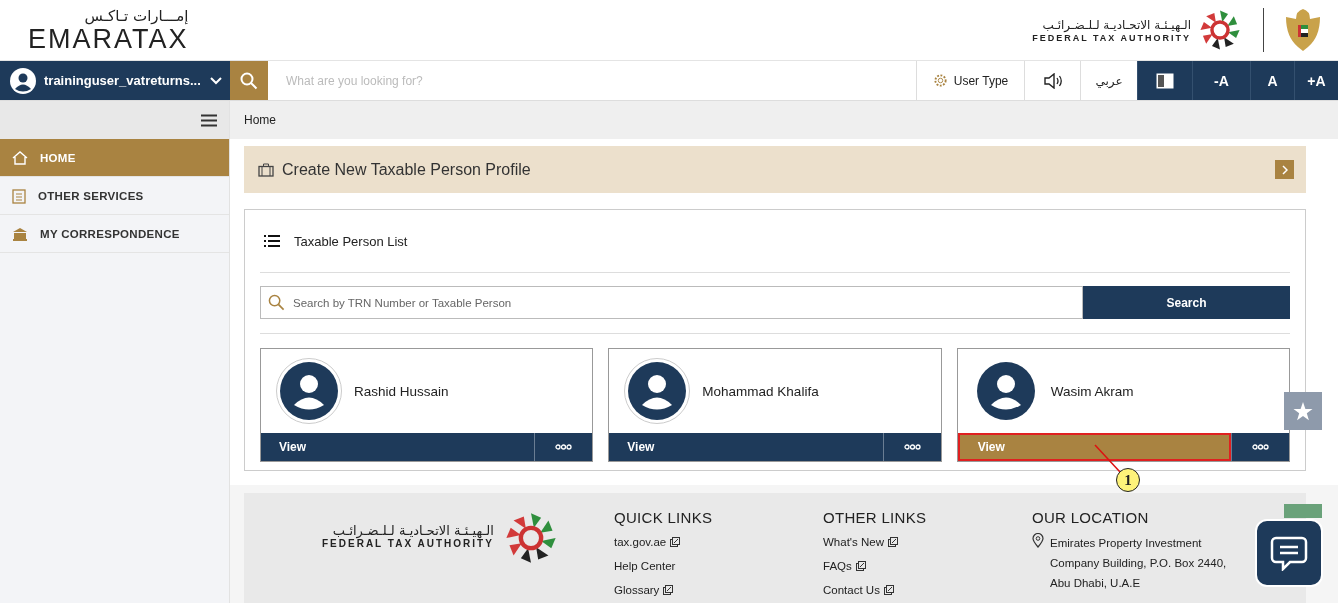 This screenshot has width=1338, height=603. What do you see at coordinates (20, 157) in the screenshot?
I see `home-icon` at bounding box center [20, 157].